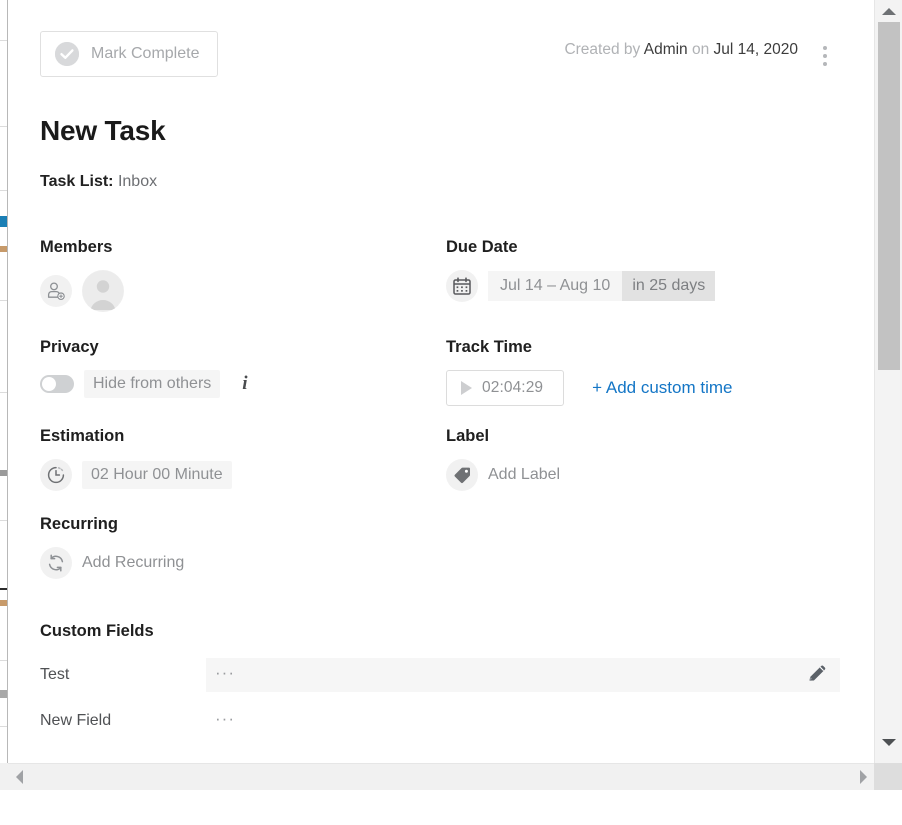 The height and width of the screenshot is (825, 902). Describe the element at coordinates (817, 675) in the screenshot. I see `pencil-edit-icon` at that location.